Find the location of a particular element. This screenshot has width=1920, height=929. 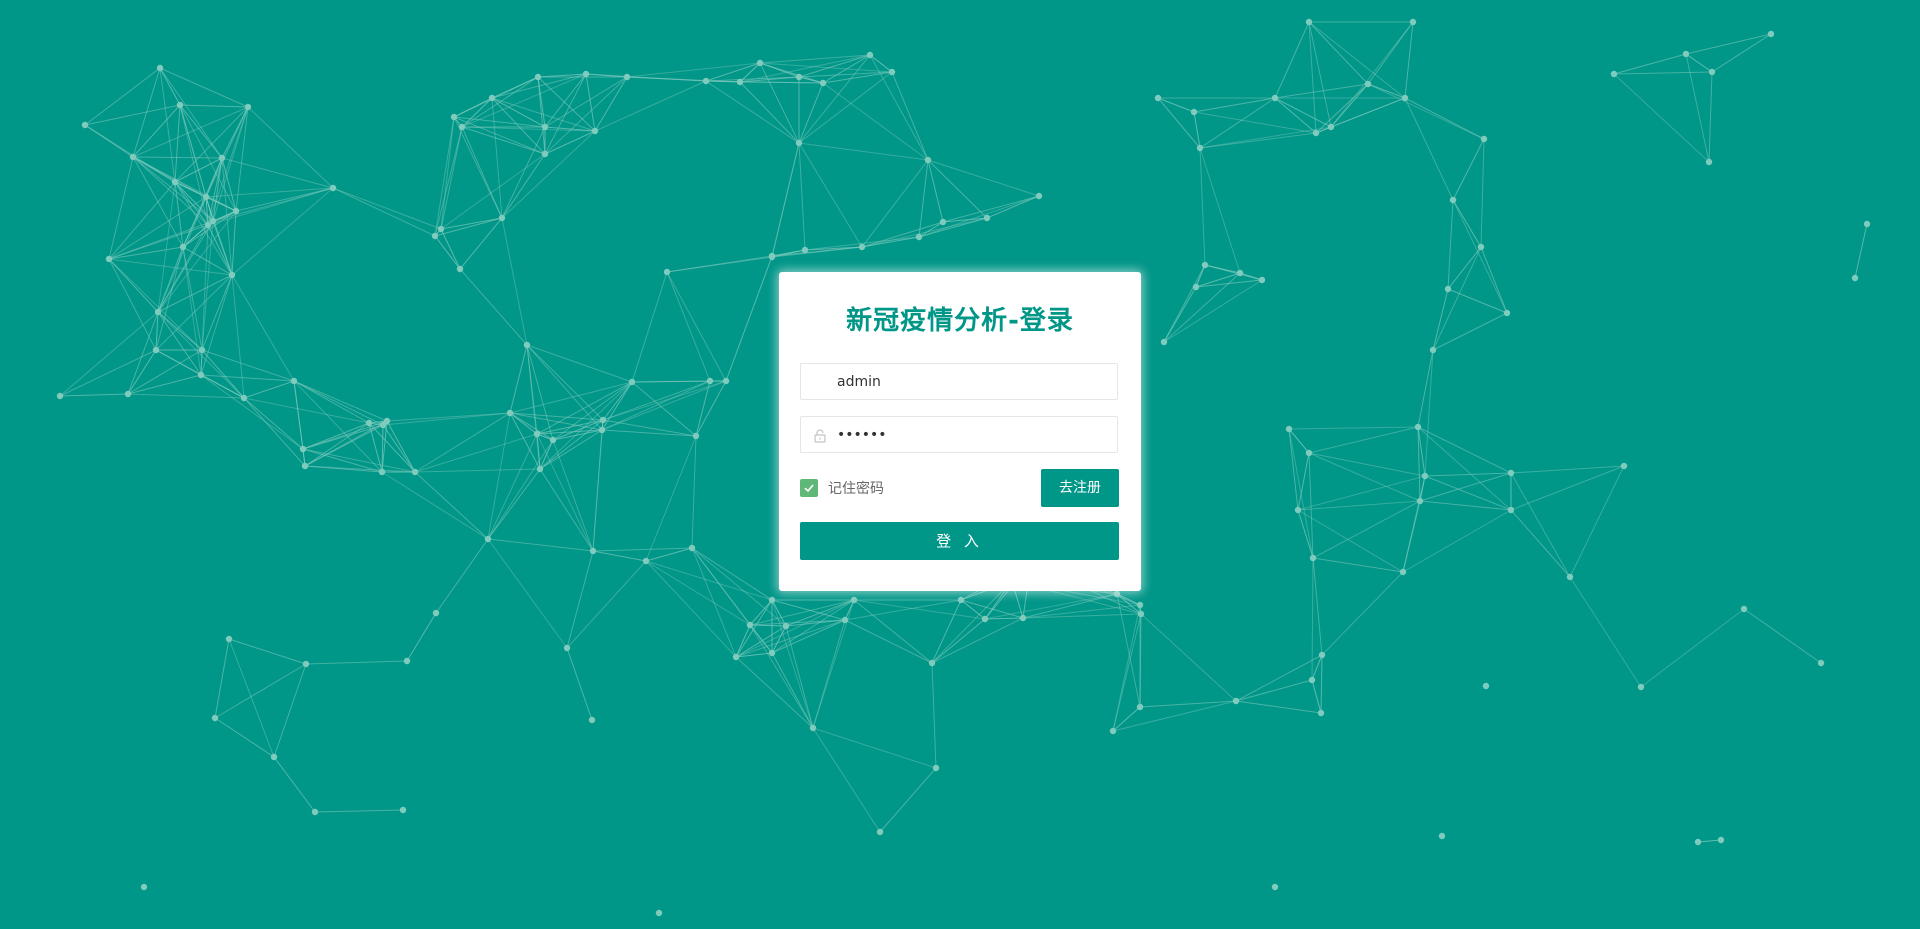

login-button: 登 入 is located at coordinates (959, 541).